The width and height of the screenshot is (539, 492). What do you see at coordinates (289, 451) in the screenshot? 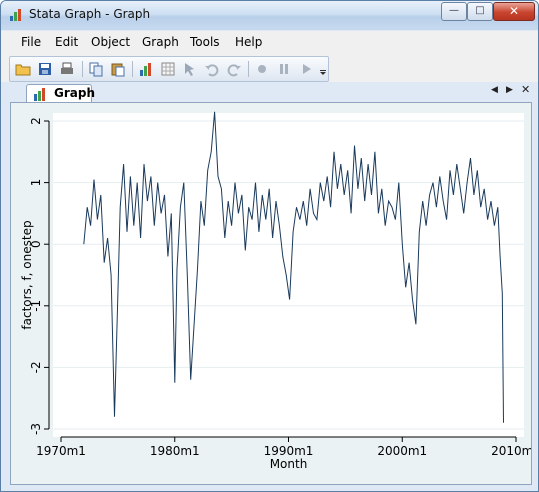
I see `x-tick-label: 1990m1` at bounding box center [289, 451].